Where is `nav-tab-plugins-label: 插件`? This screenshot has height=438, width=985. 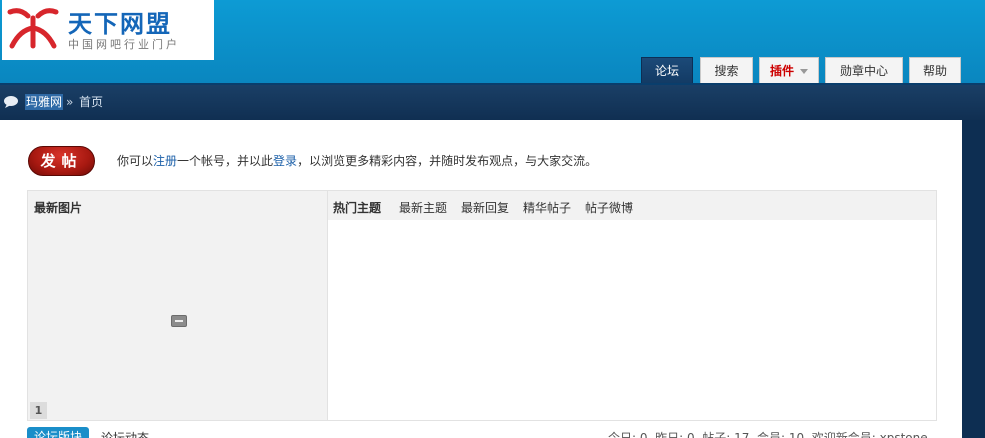 nav-tab-plugins-label: 插件 is located at coordinates (781, 71).